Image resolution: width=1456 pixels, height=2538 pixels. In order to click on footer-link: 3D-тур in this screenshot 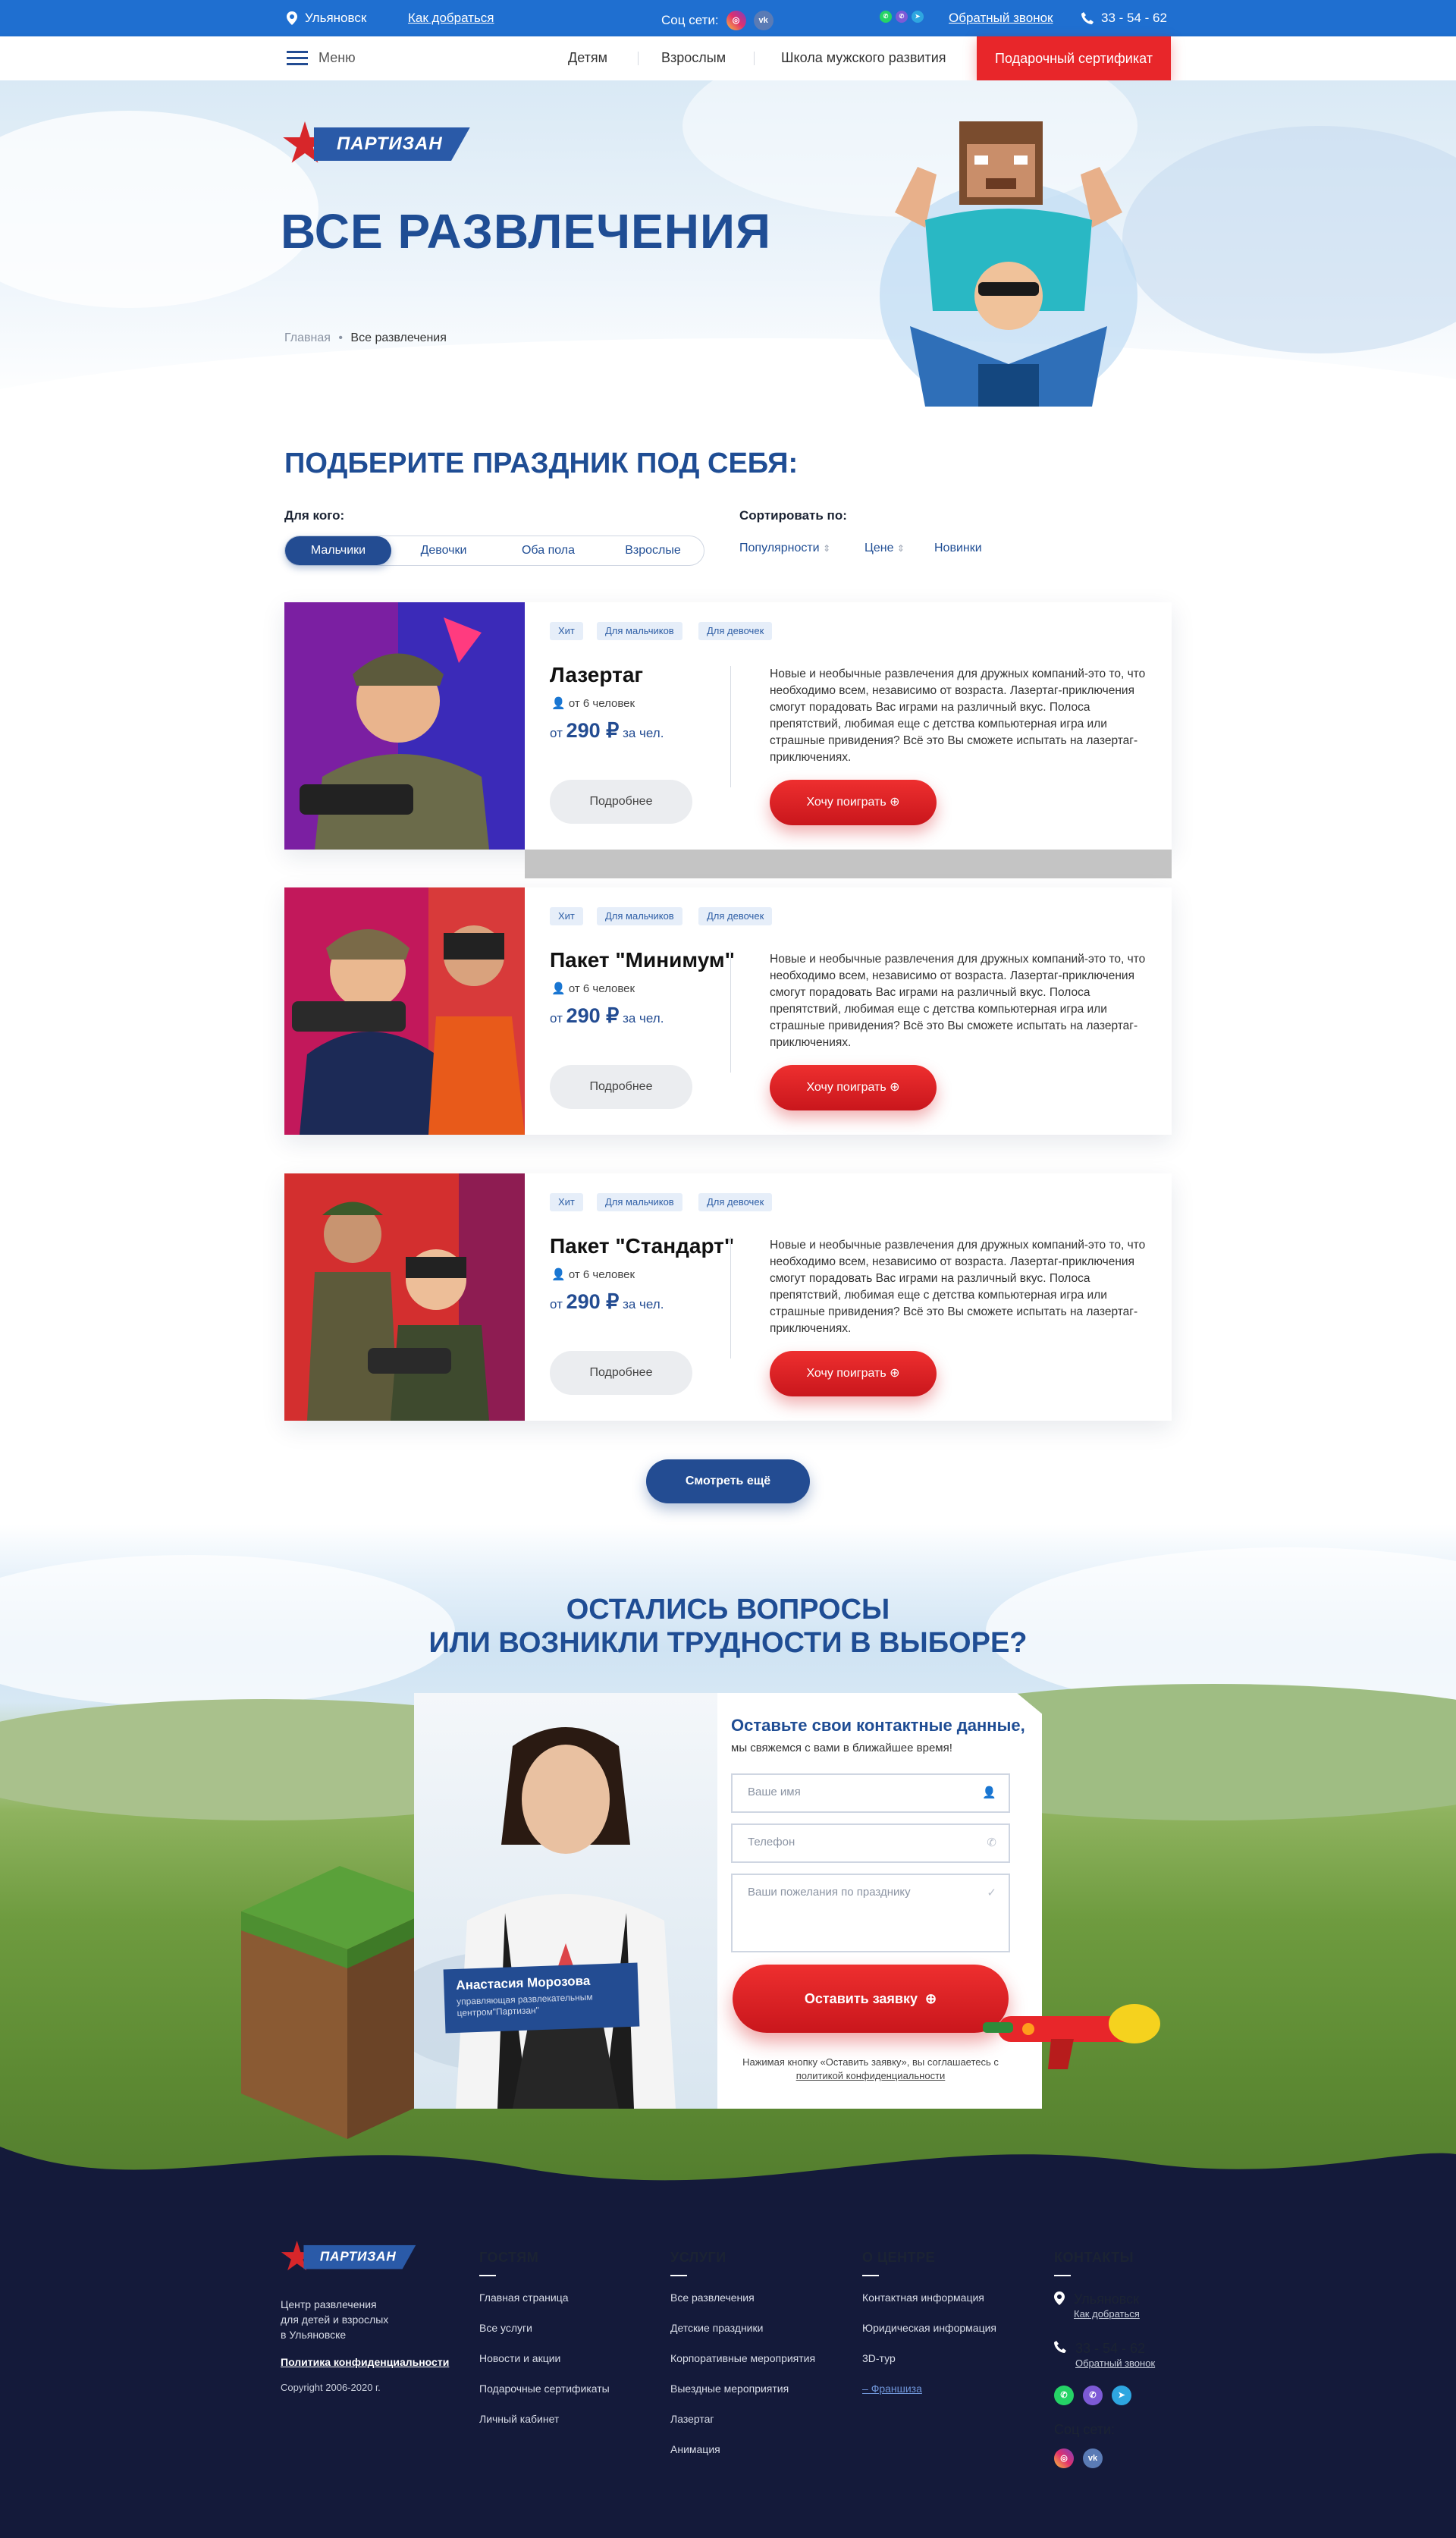, I will do `click(929, 2358)`.